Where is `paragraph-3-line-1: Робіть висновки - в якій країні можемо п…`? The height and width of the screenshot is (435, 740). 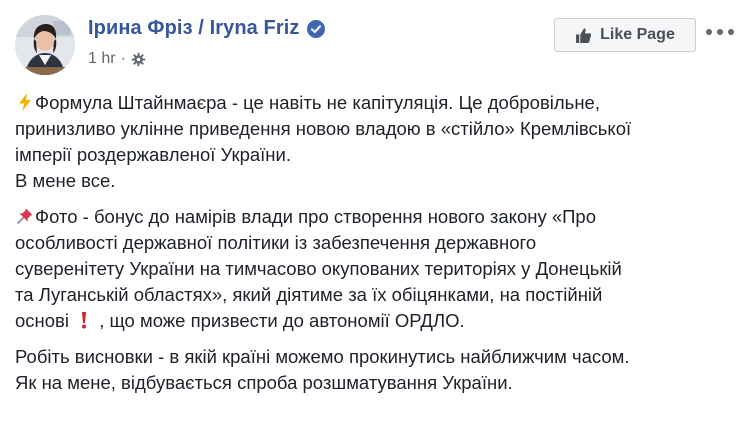 paragraph-3-line-1: Робіть висновки - в якій країні можемо п… is located at coordinates (322, 356).